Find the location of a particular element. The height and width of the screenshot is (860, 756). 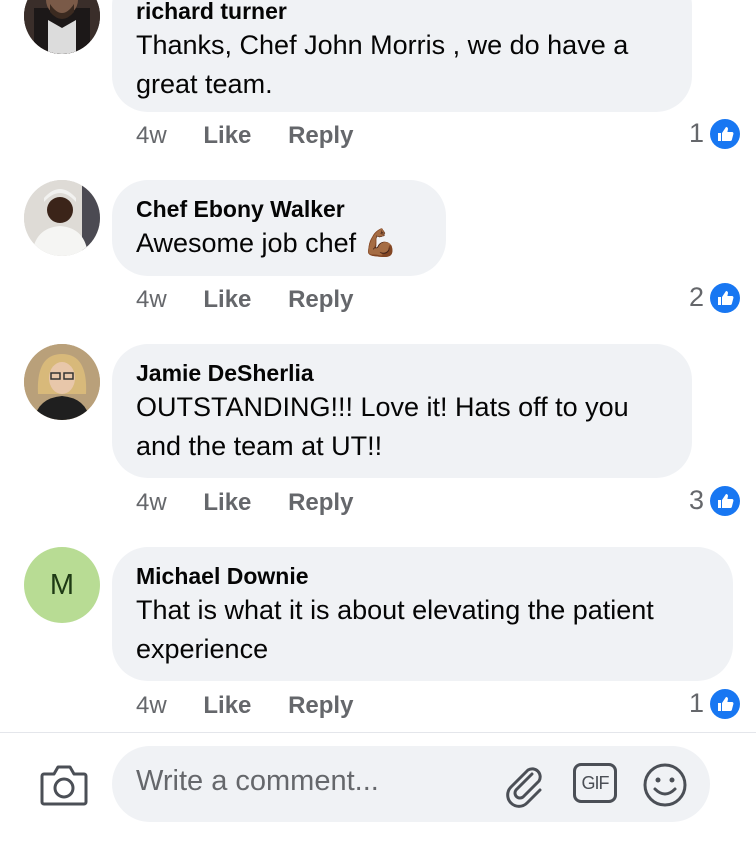

comment-text: Awesome job chef 💪🏾 is located at coordinates (267, 243).